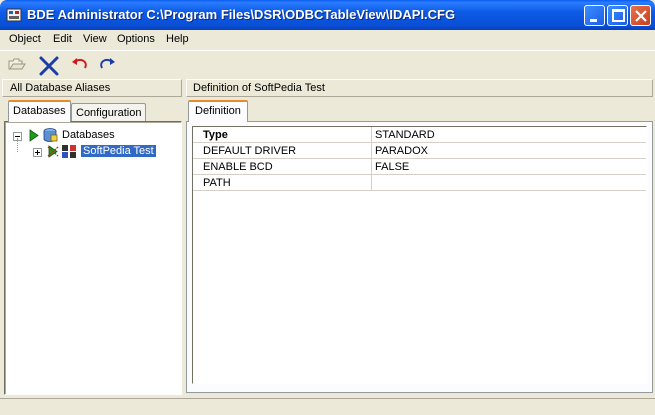 The image size is (655, 415). What do you see at coordinates (405, 135) in the screenshot?
I see `grid-value: STANDARD` at bounding box center [405, 135].